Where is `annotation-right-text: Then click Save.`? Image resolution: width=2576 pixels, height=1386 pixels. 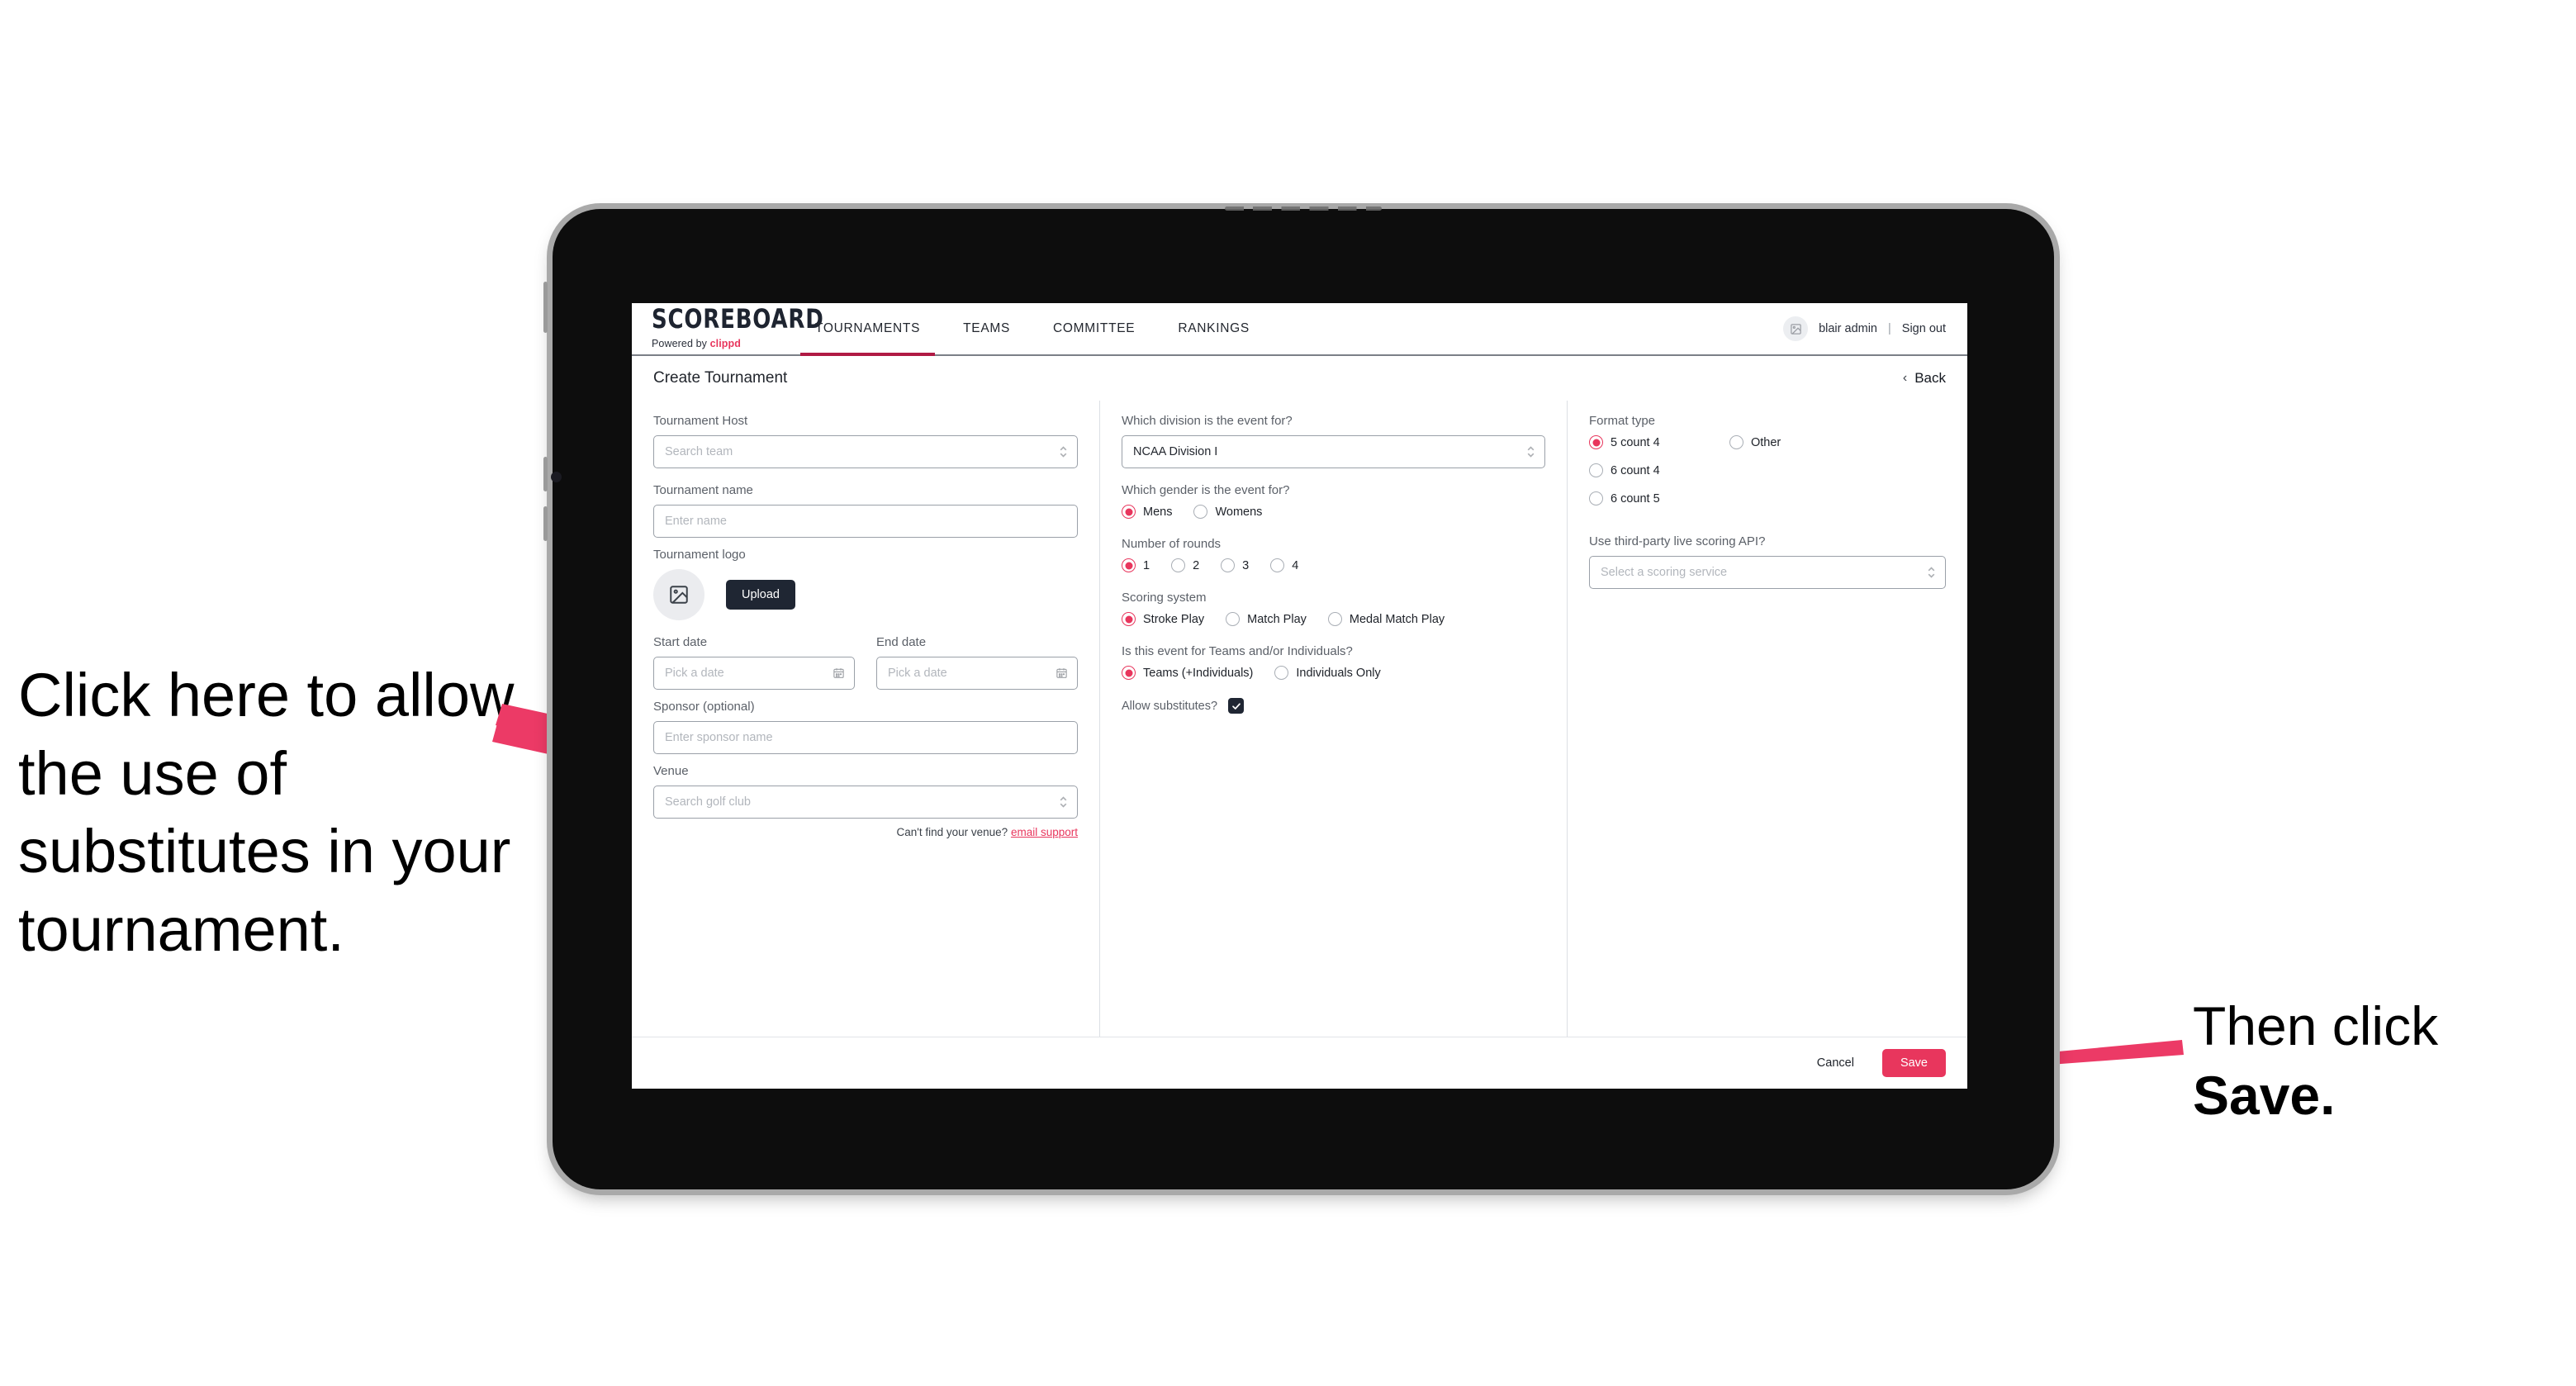 annotation-right-text: Then click Save. is located at coordinates (2370, 1061).